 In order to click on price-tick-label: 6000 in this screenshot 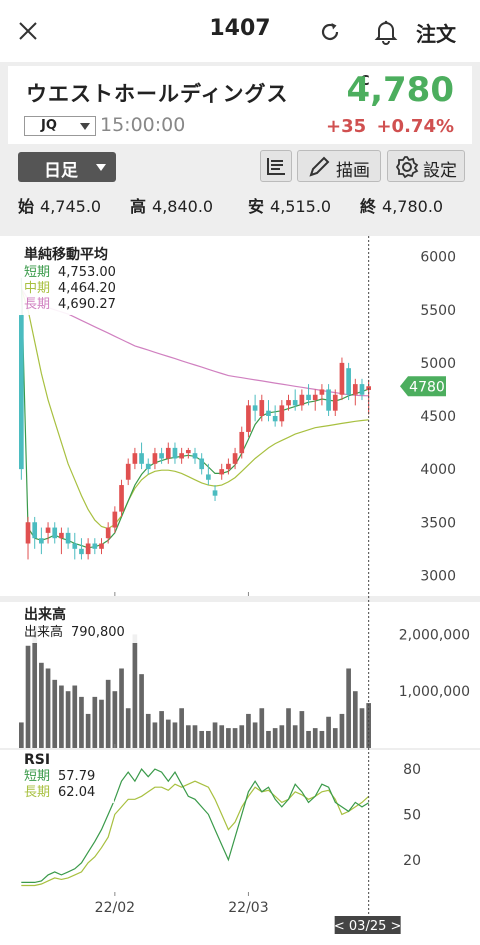, I will do `click(438, 258)`.